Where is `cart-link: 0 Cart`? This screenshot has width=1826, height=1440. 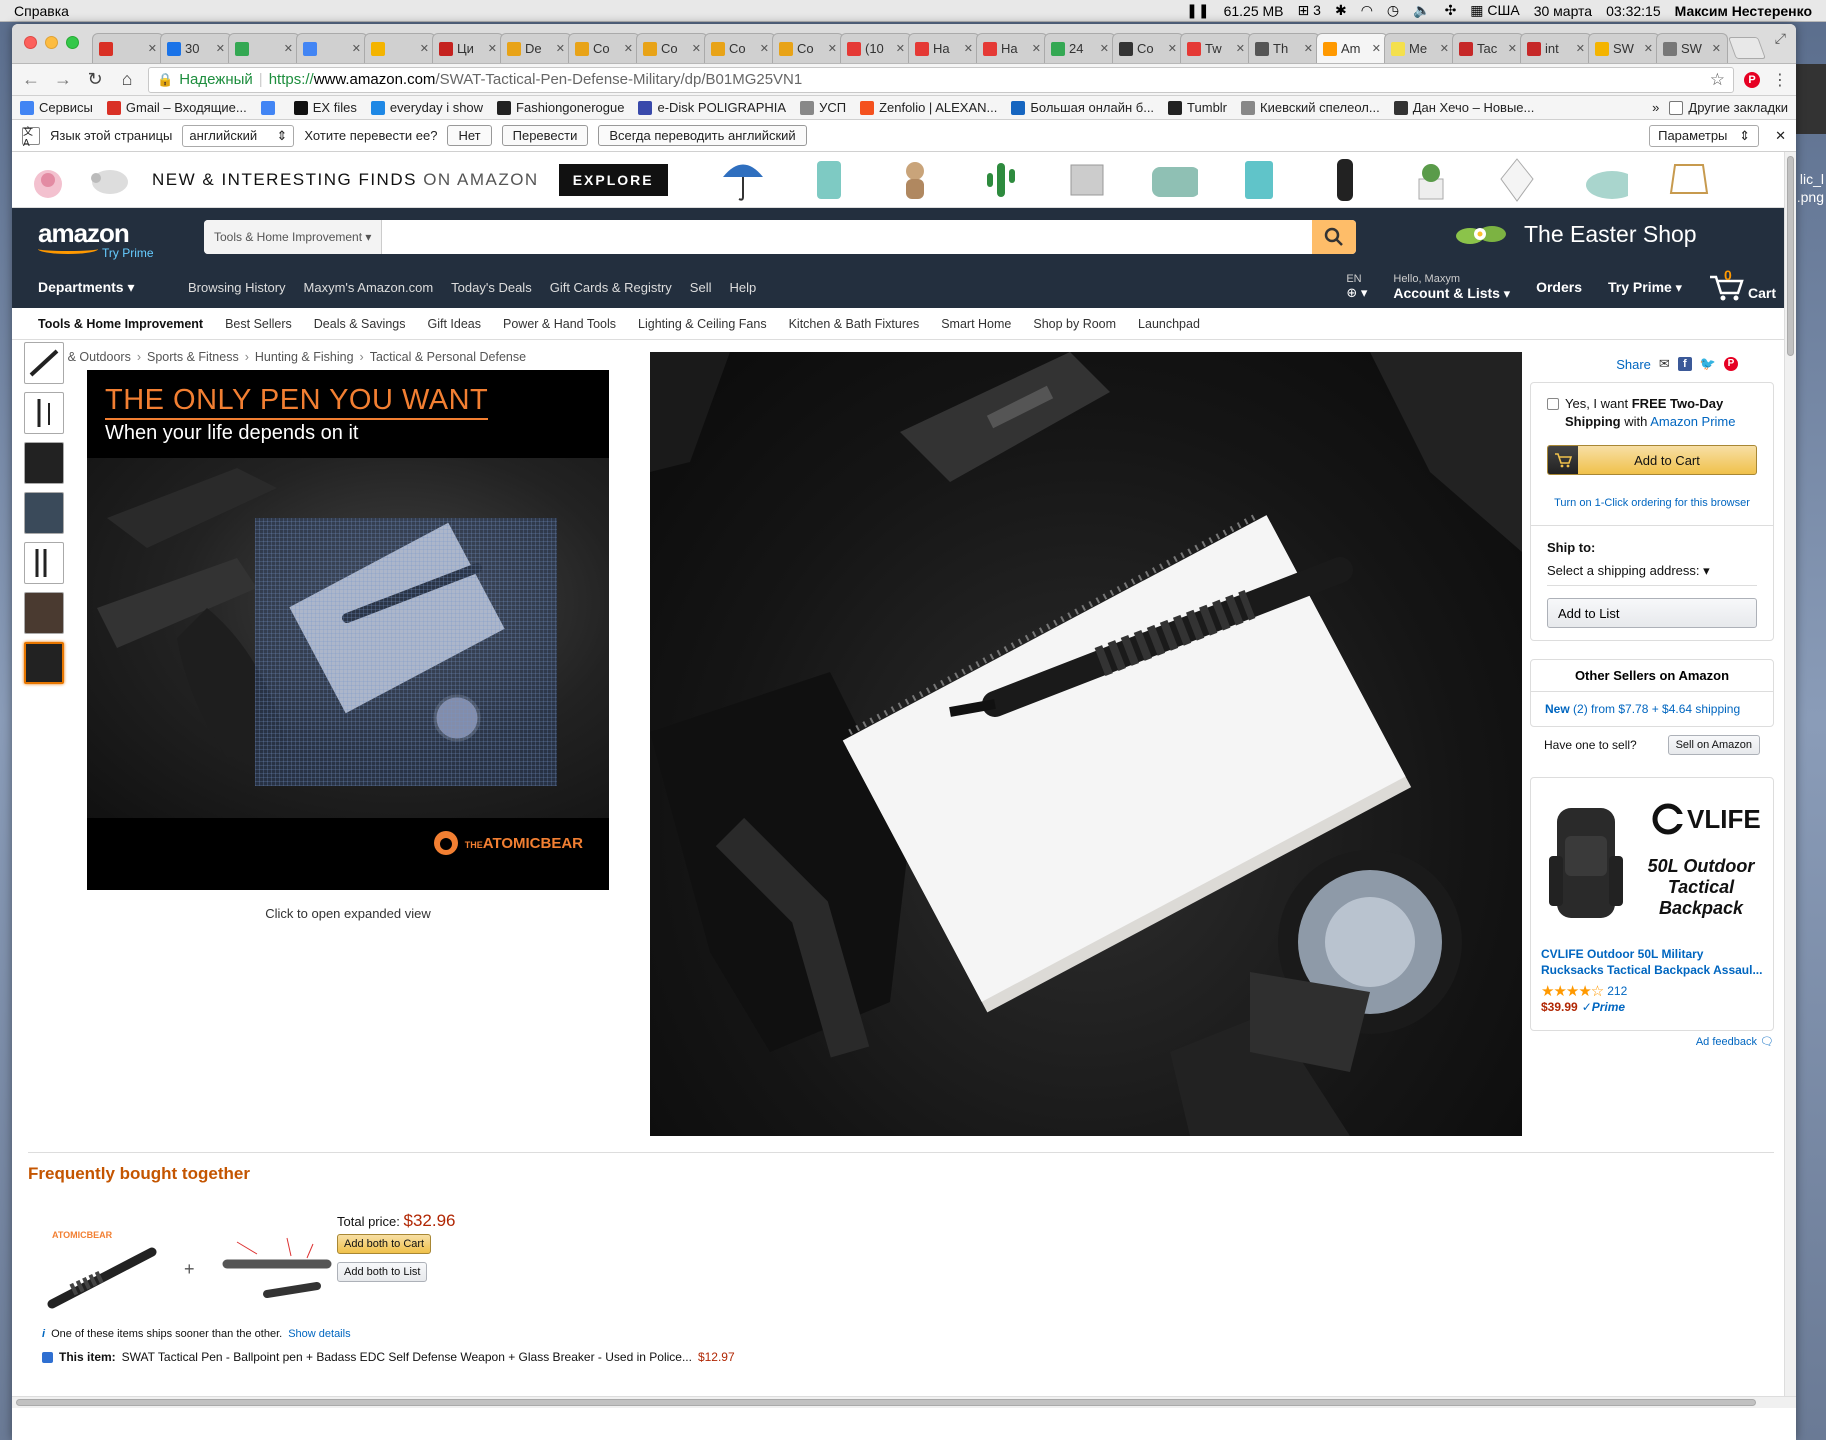
cart-link: 0 Cart is located at coordinates (1742, 284).